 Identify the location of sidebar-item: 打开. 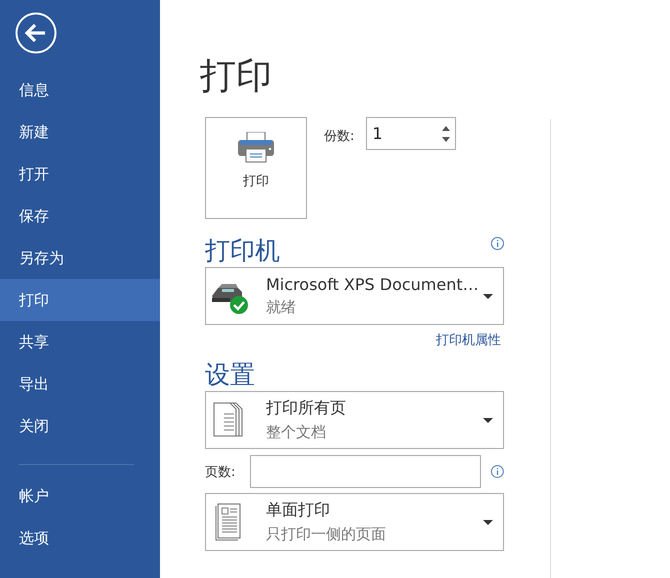
(80, 174).